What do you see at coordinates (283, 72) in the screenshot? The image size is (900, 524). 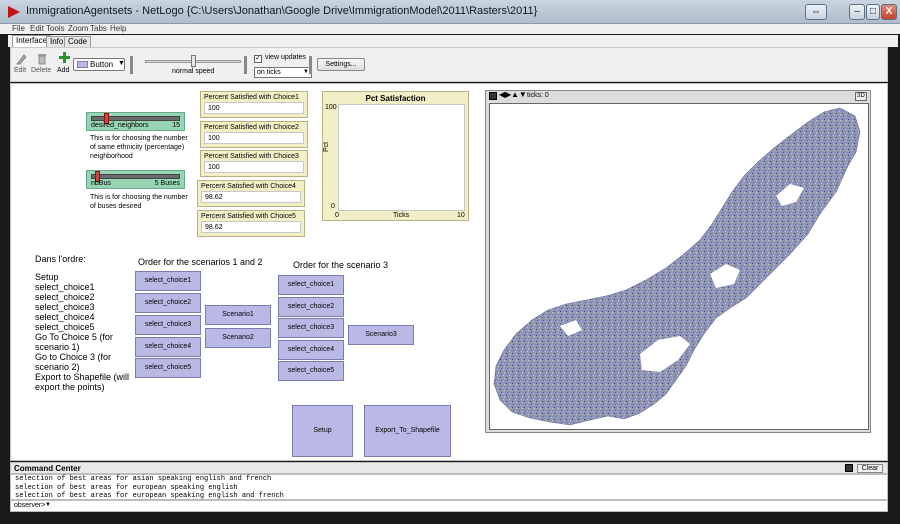 I see `update-mode-dropdown: on ticks ▼` at bounding box center [283, 72].